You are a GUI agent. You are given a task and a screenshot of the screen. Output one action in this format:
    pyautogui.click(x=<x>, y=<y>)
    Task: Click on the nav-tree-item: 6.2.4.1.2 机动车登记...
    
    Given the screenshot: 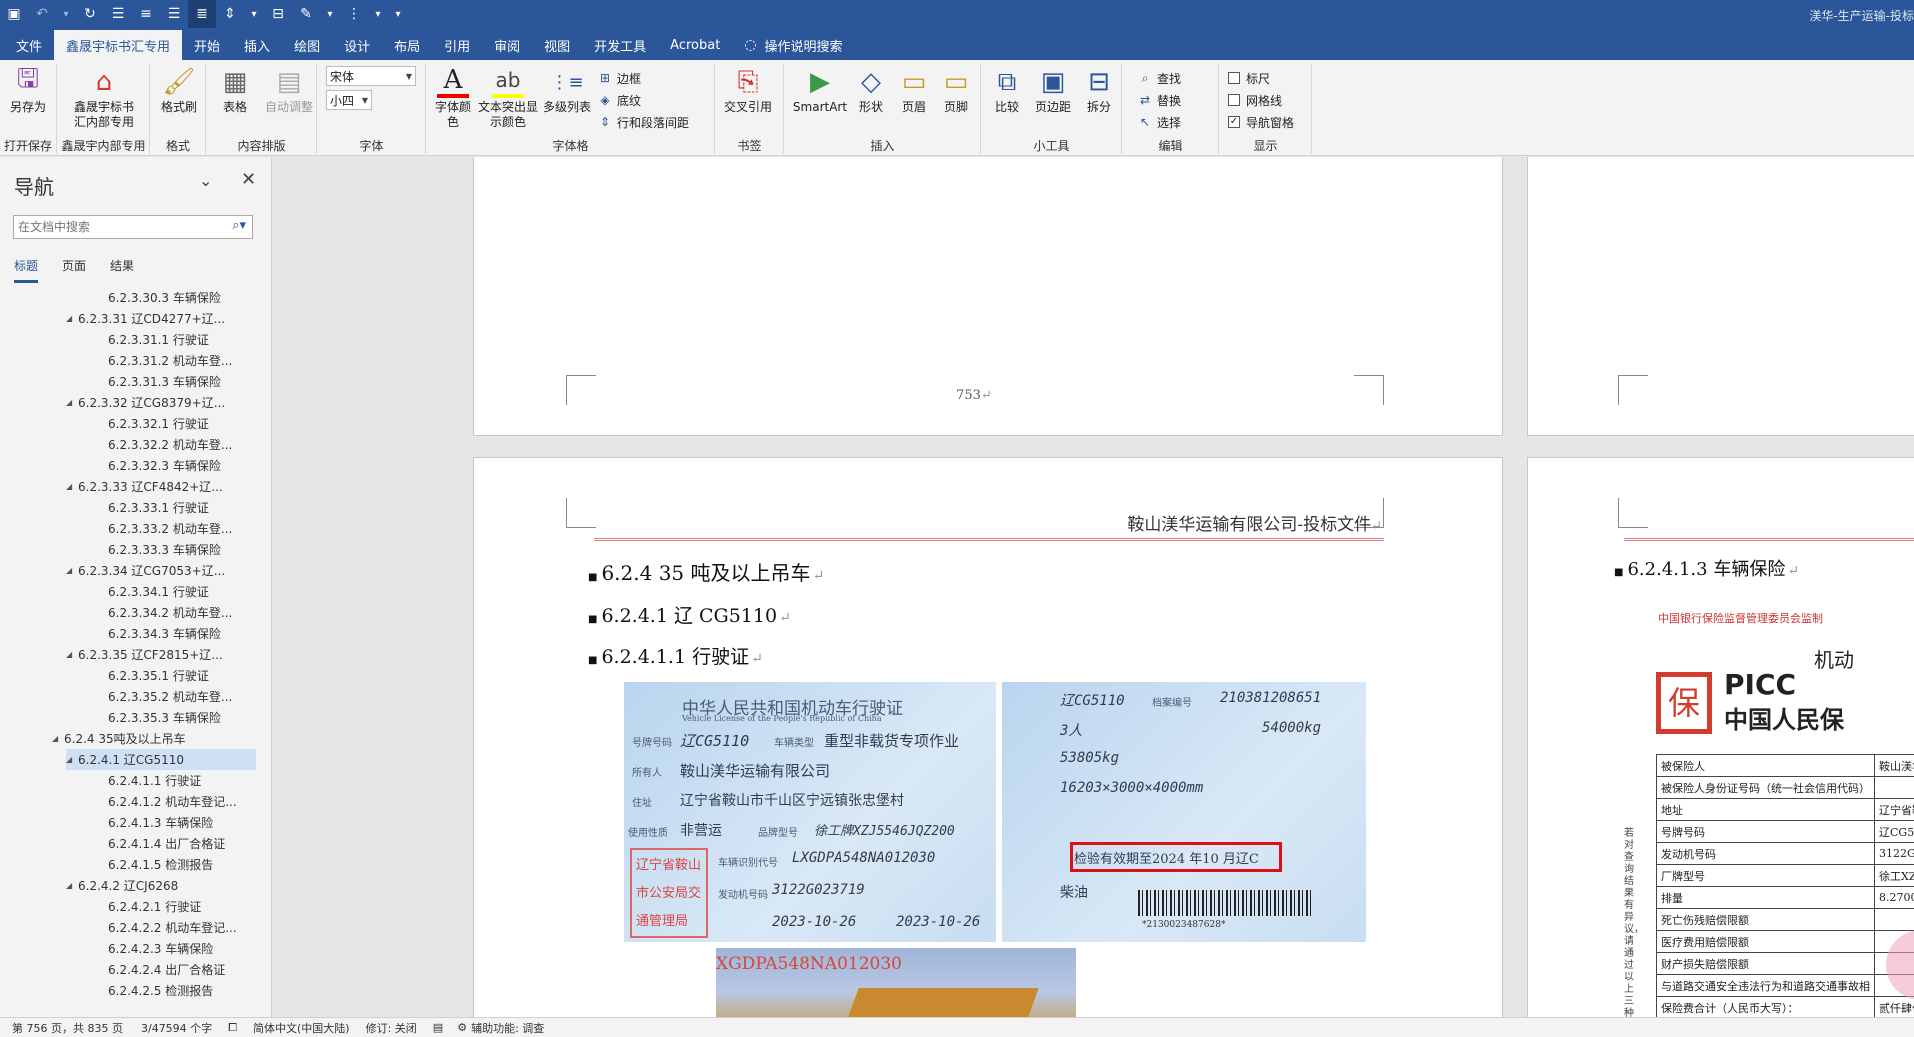 What is the action you would take?
    pyautogui.click(x=172, y=801)
    